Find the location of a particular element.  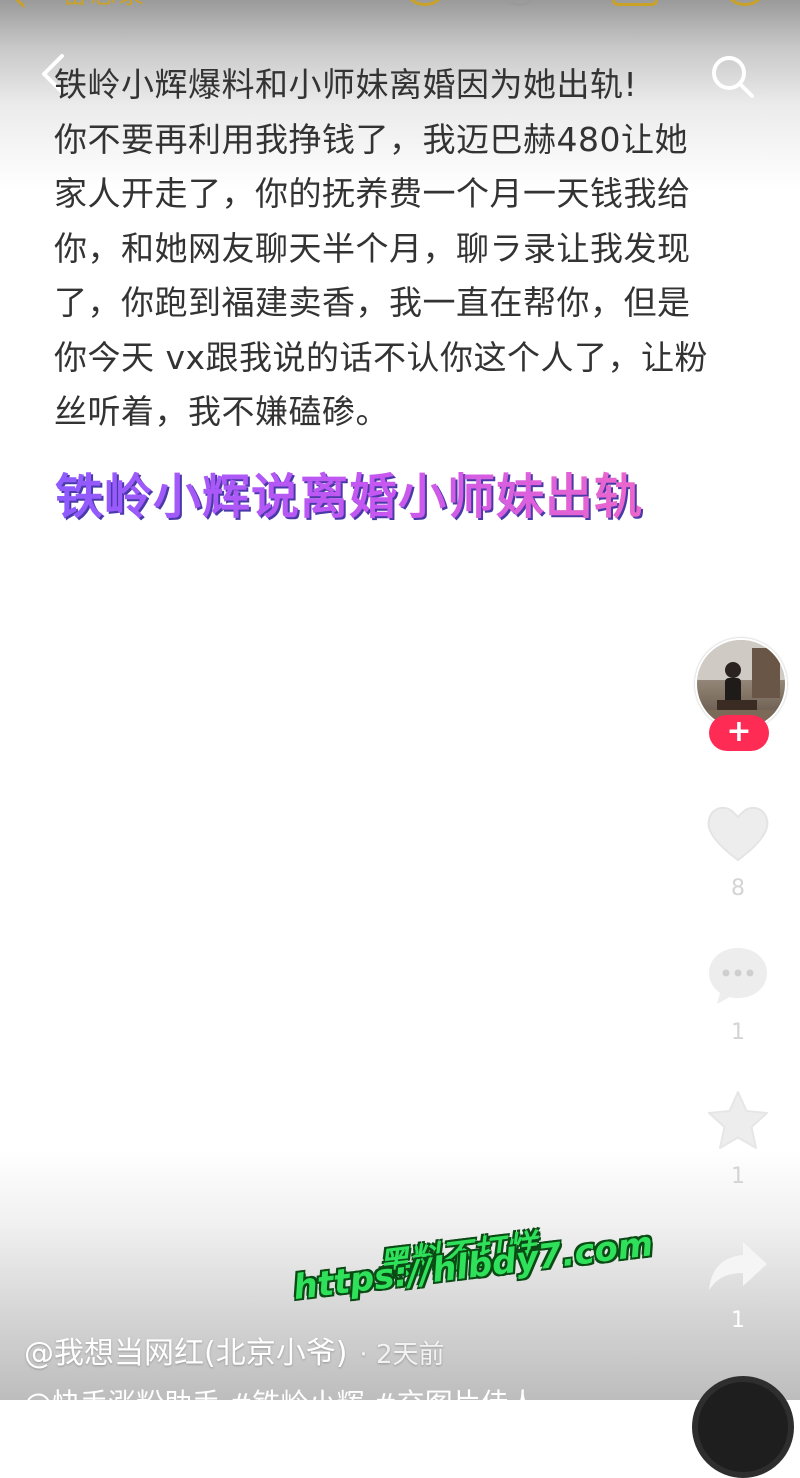

redo-icon is located at coordinates (519, 3).